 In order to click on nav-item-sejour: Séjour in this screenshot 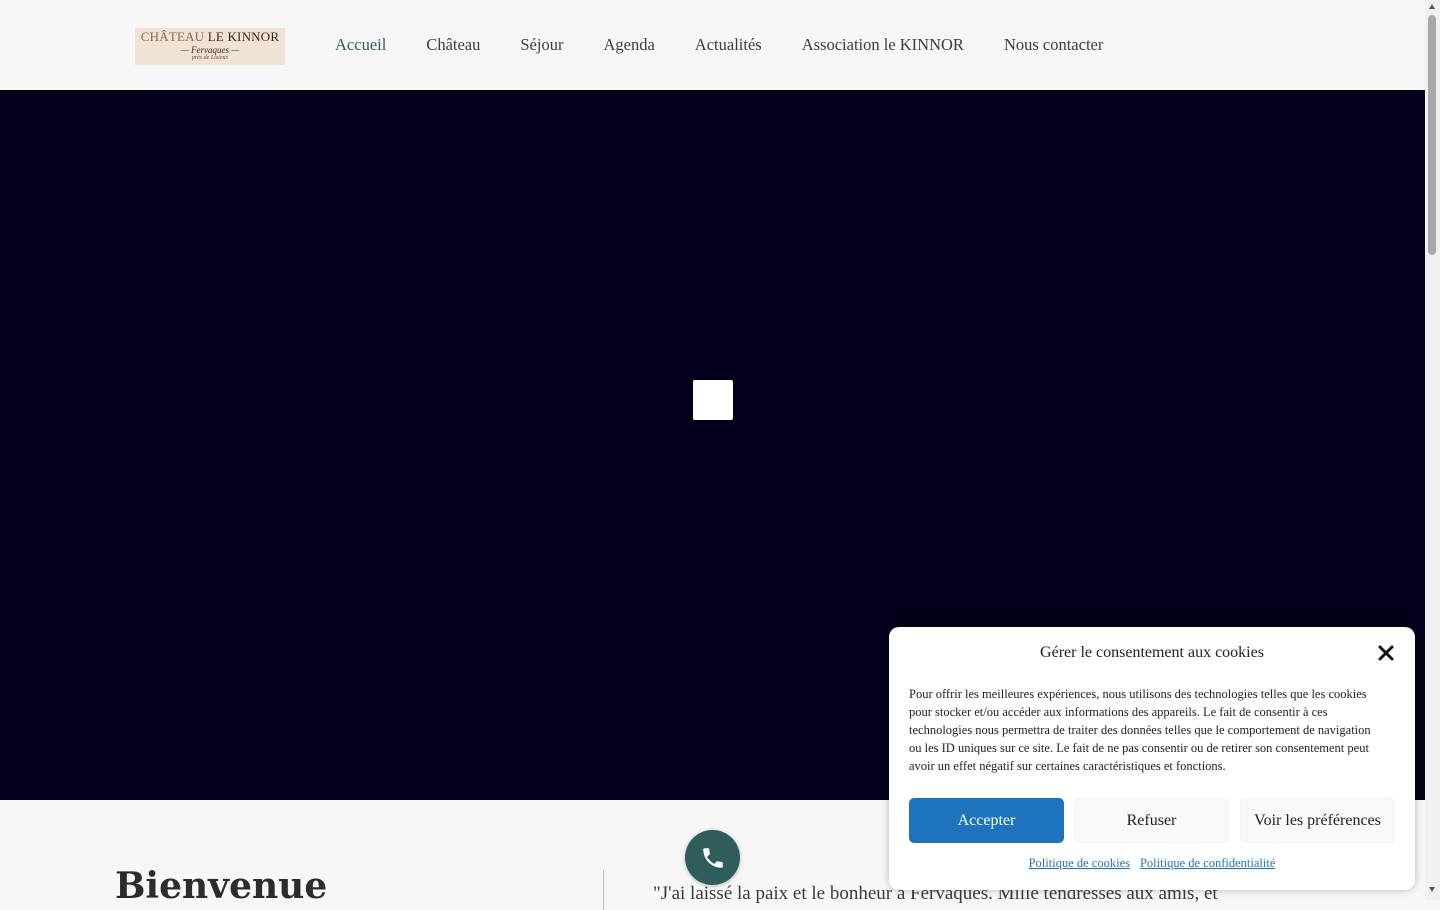, I will do `click(541, 45)`.